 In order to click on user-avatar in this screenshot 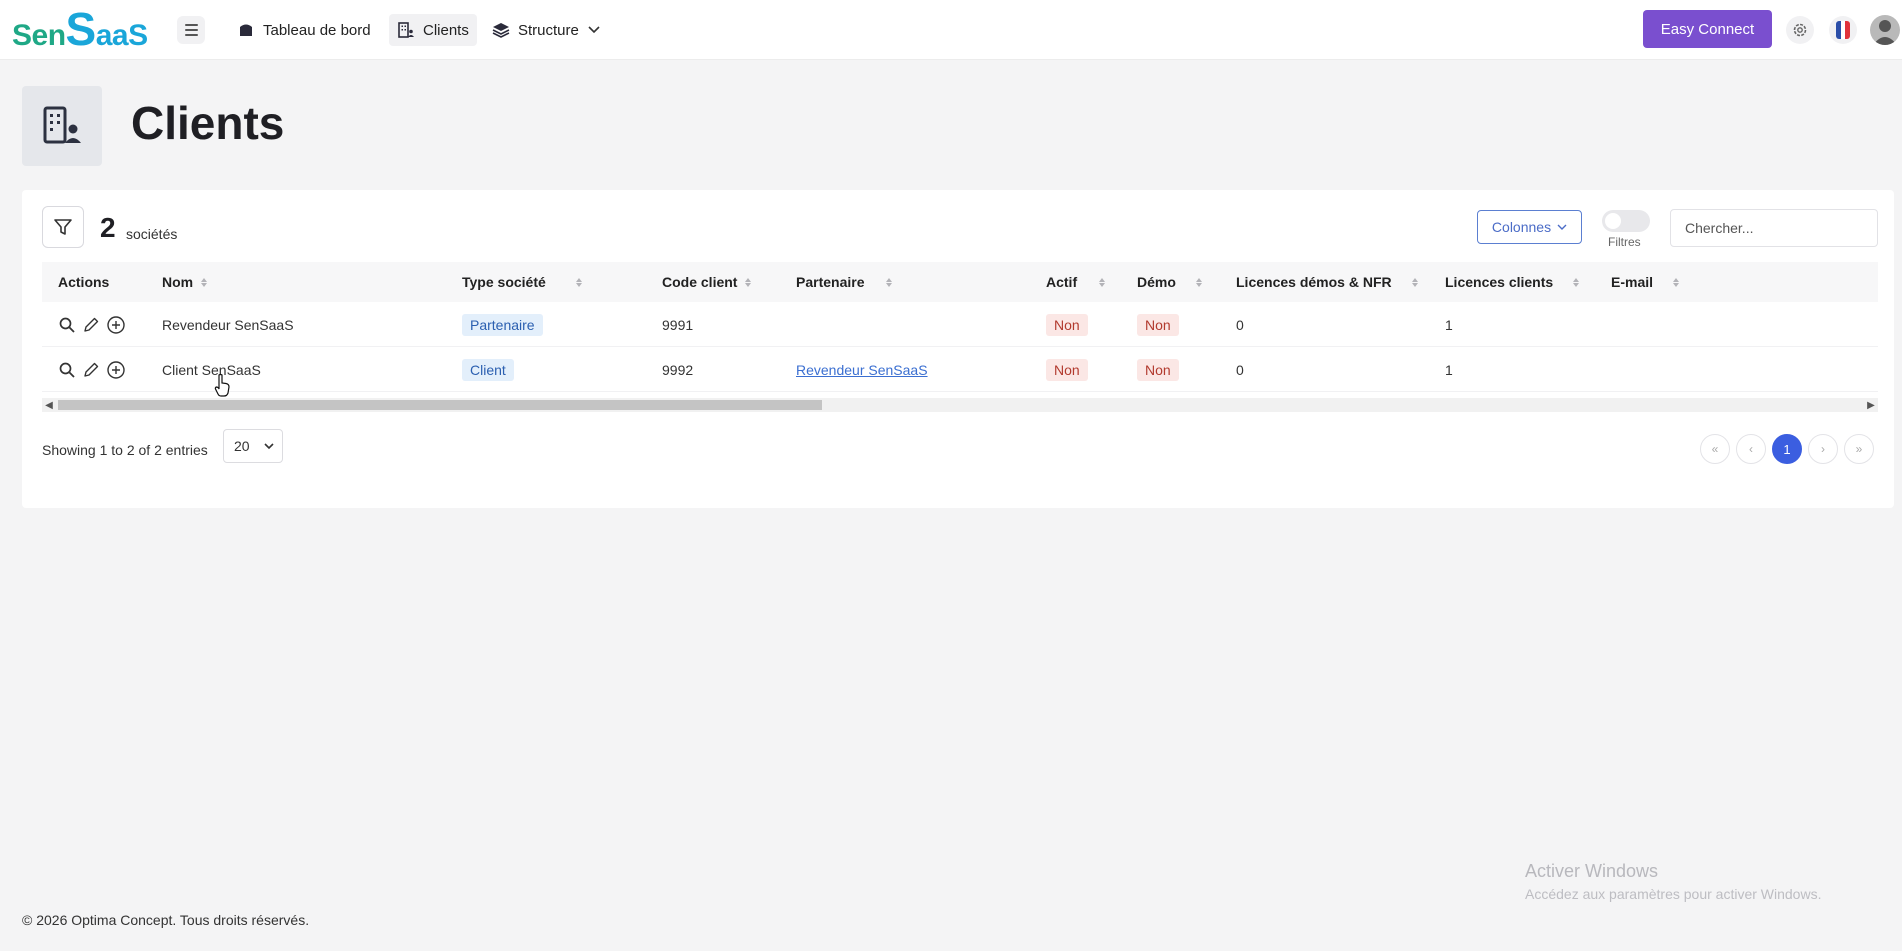, I will do `click(1885, 30)`.